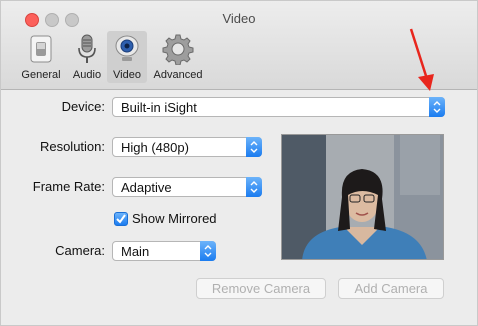 The width and height of the screenshot is (478, 326). I want to click on tab-video: Video, so click(127, 57).